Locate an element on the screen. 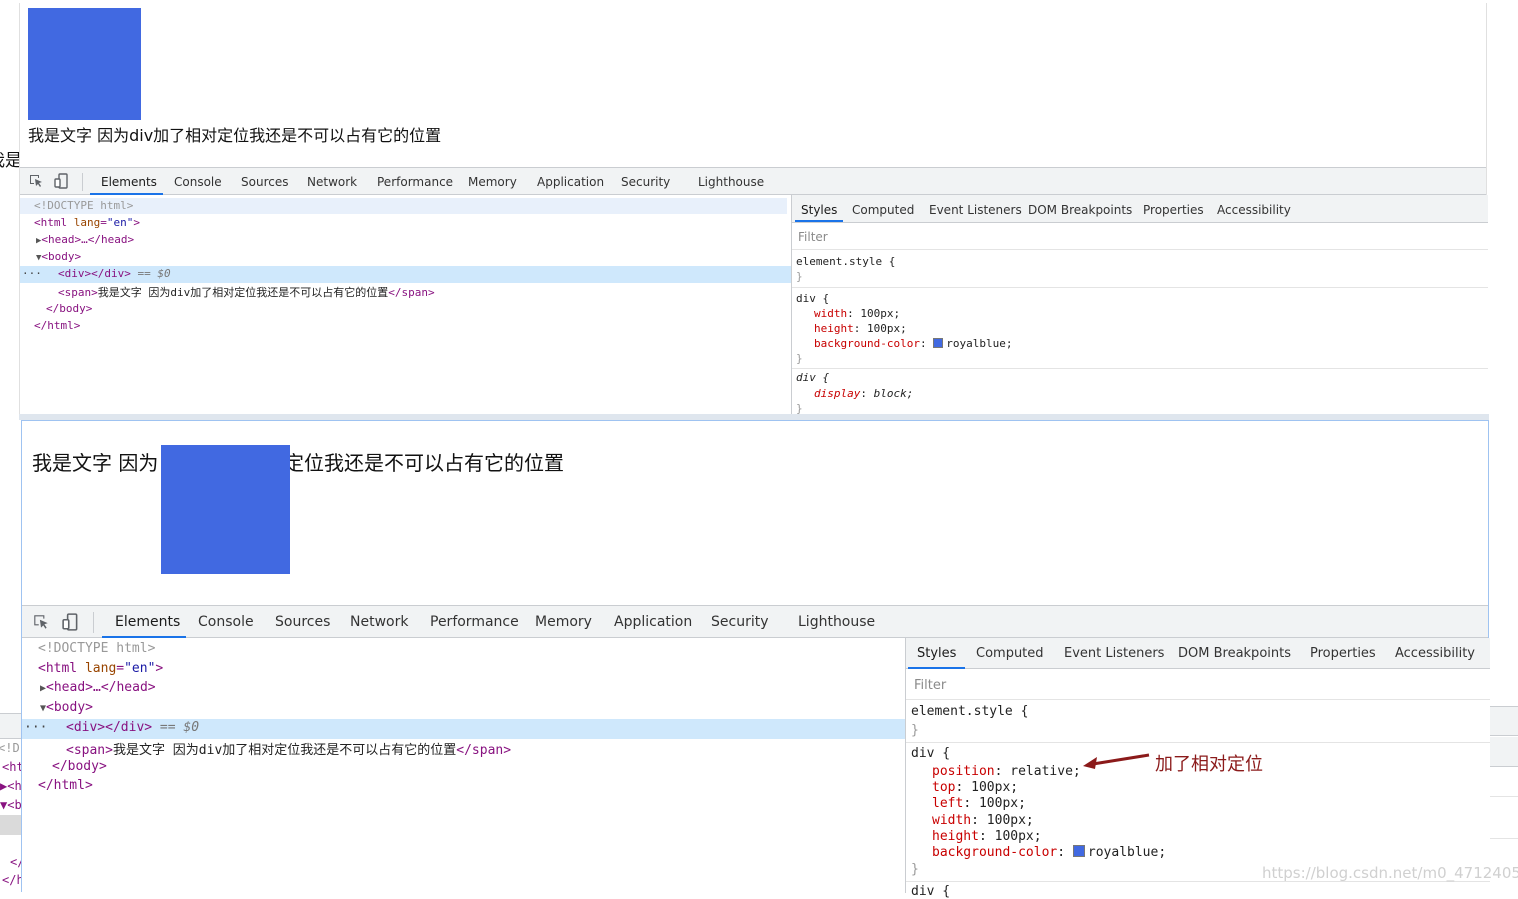 This screenshot has height=899, width=1518. ua-rule-selector: div { is located at coordinates (813, 377).